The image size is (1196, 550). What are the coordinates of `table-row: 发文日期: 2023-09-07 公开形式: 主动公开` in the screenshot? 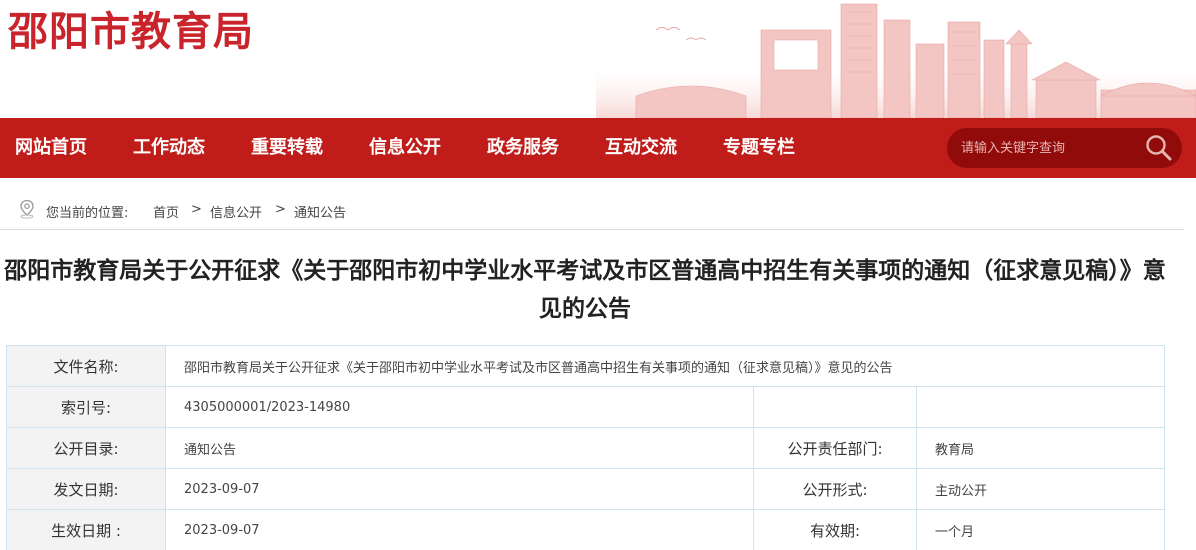 It's located at (586, 489).